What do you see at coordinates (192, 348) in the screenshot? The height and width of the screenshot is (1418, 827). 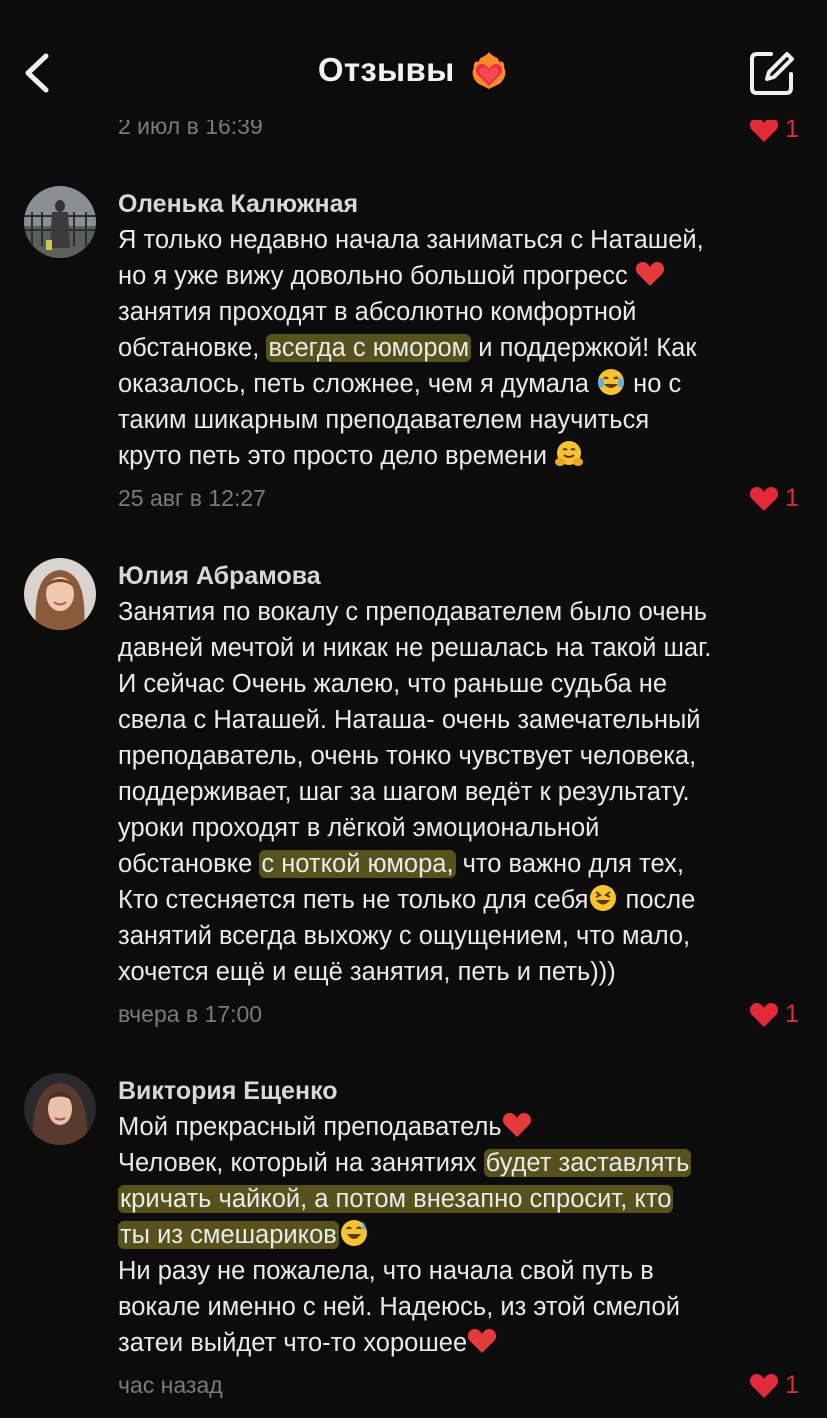 I see `review-line: обстановке,` at bounding box center [192, 348].